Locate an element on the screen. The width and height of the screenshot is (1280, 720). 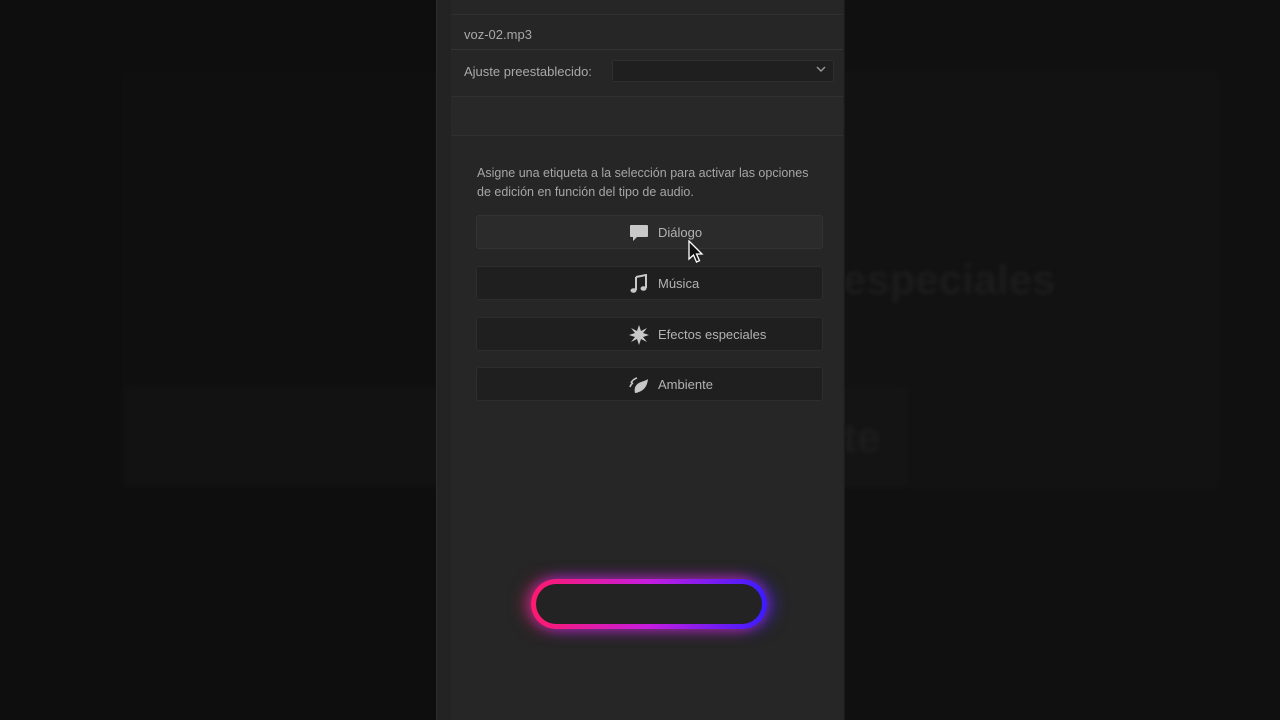
mouse-pointer-icon is located at coordinates (696, 251).